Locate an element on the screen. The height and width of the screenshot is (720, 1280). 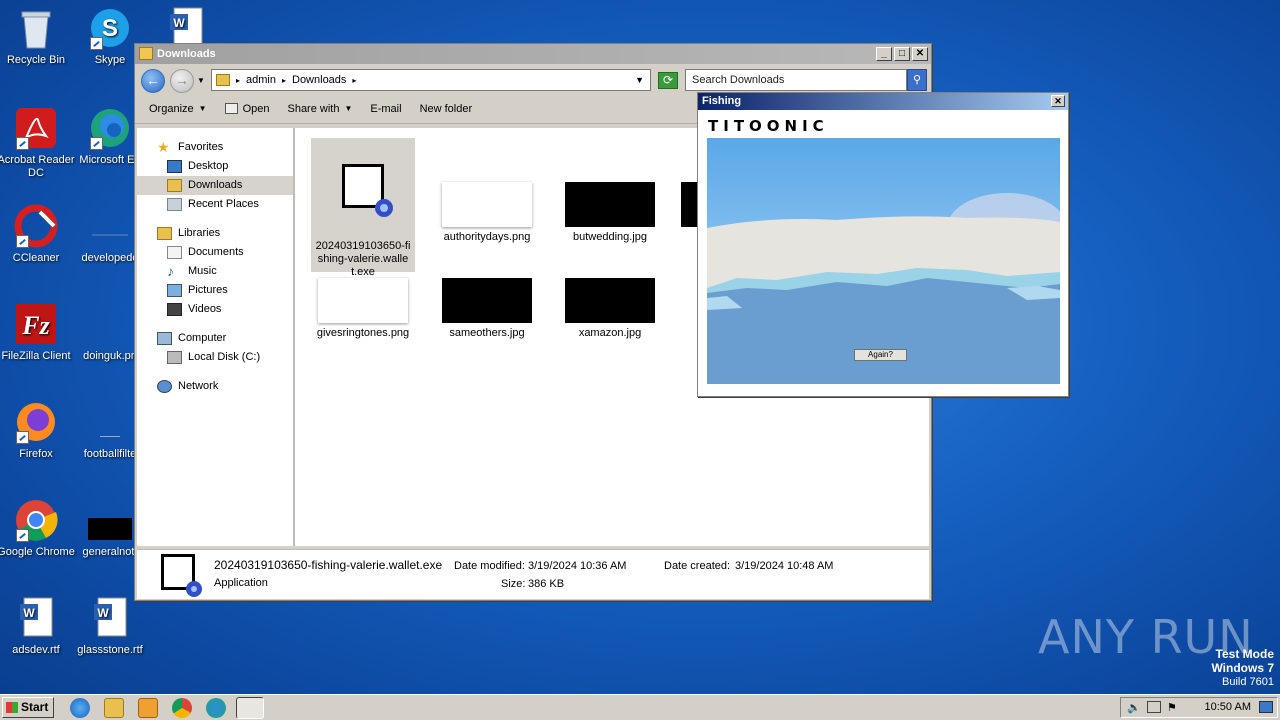
explorer-titlebar: Downloads _ □ ✕ is located at coordinates (533, 54).